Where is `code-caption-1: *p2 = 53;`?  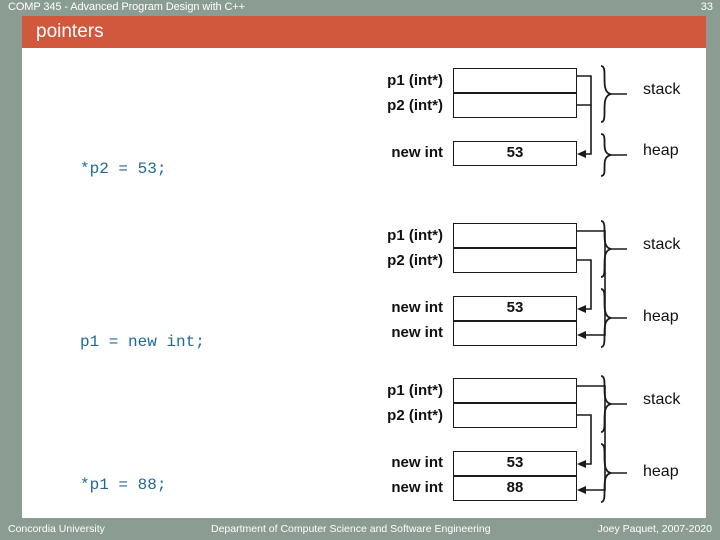 code-caption-1: *p2 = 53; is located at coordinates (123, 169).